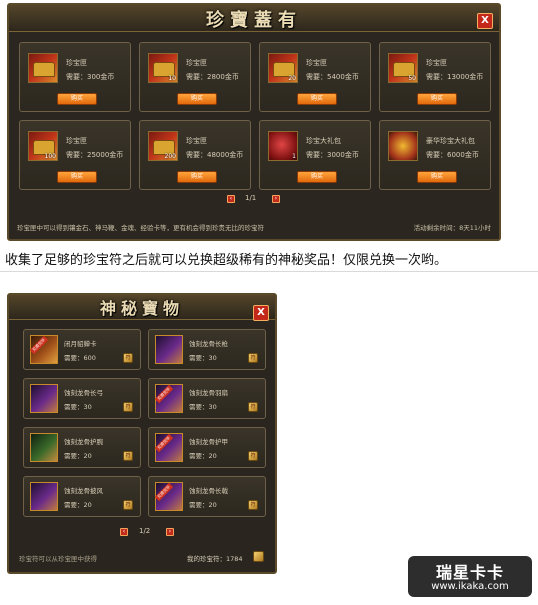 The image size is (538, 605). What do you see at coordinates (452, 228) in the screenshot?
I see `time-remaining: 活动剩余时间：8天11小时` at bounding box center [452, 228].